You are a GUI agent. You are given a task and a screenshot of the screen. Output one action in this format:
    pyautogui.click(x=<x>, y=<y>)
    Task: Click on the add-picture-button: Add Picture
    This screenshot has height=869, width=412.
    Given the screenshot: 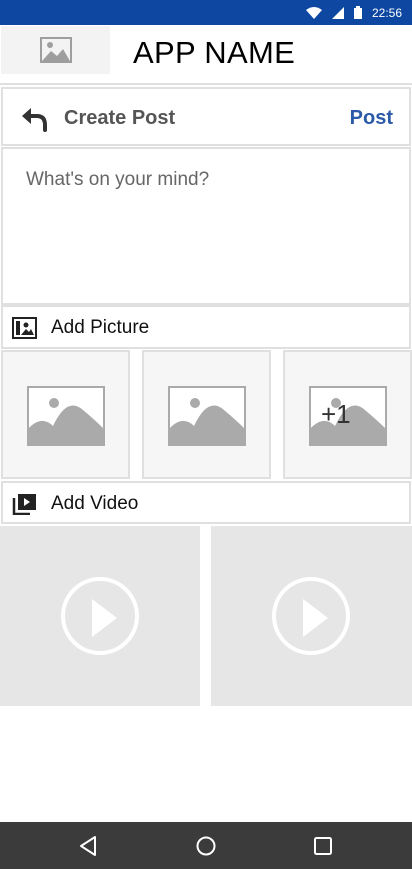 What is the action you would take?
    pyautogui.click(x=206, y=327)
    